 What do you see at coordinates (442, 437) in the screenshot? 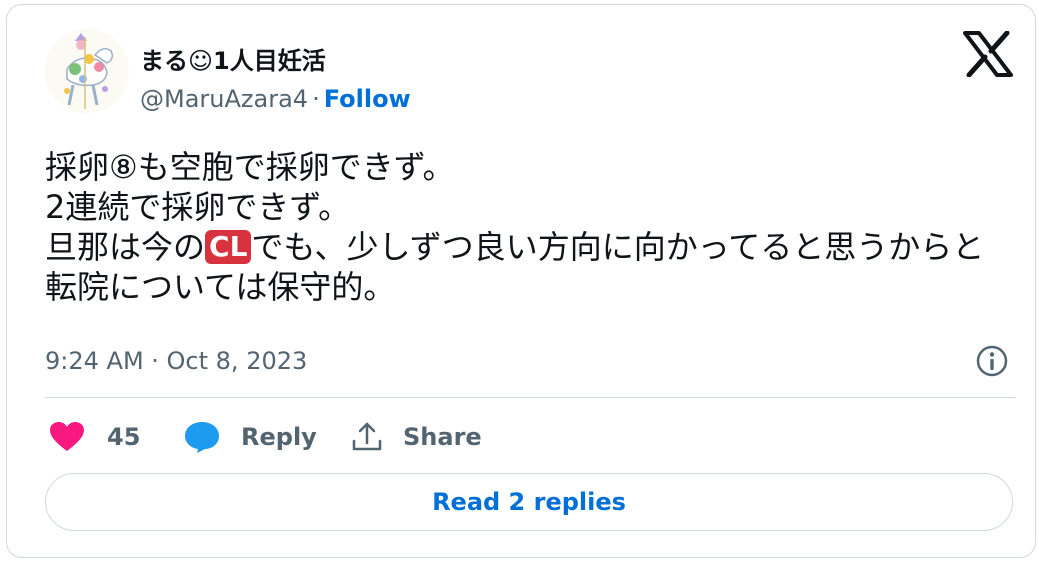
I see `share-label: Share` at bounding box center [442, 437].